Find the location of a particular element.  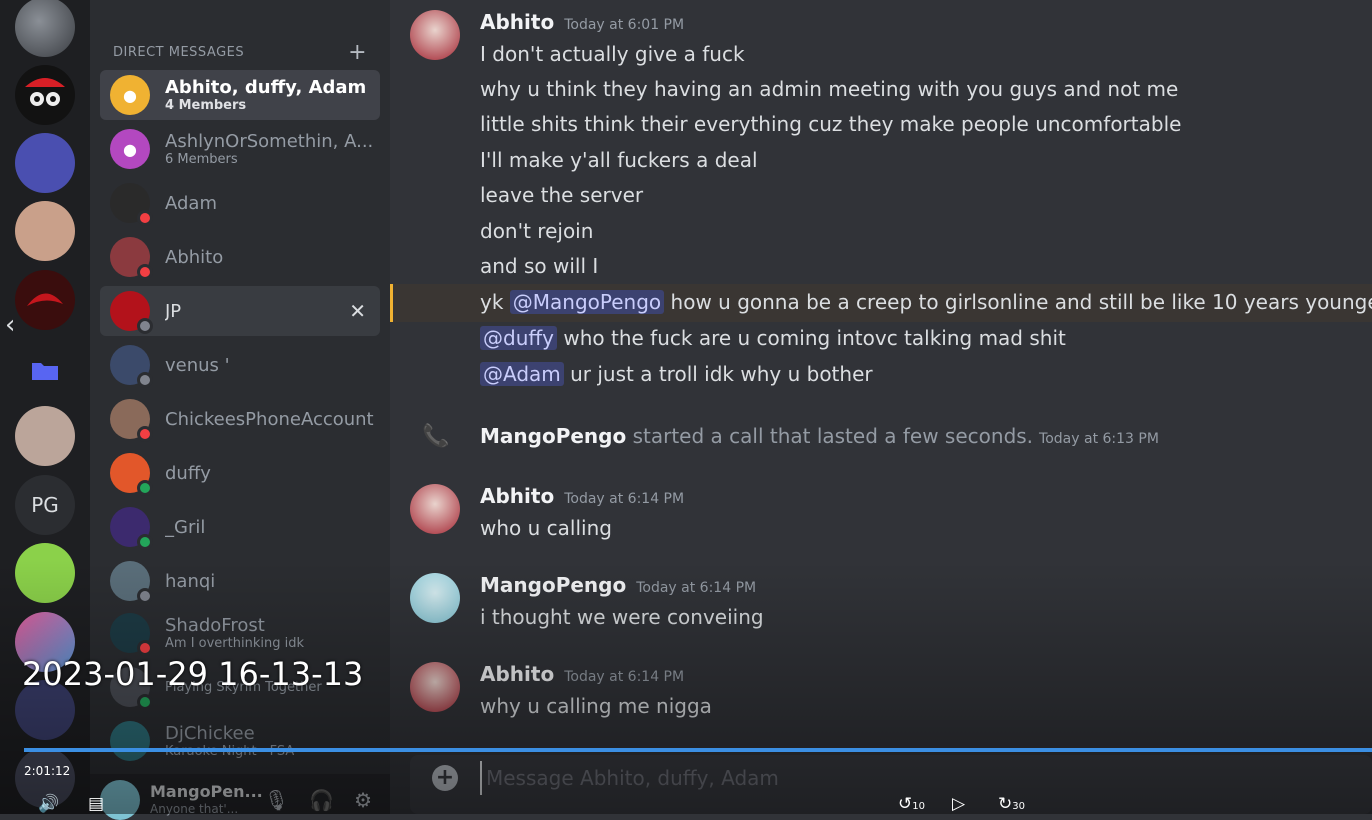

folder-icon is located at coordinates (45, 371).